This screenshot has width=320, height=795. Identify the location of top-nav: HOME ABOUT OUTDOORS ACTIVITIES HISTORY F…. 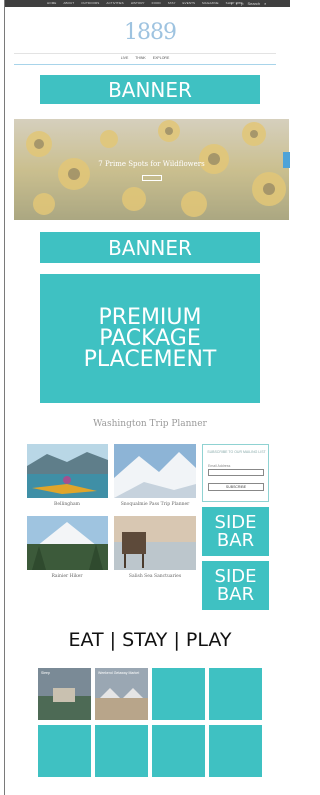
(144, 3).